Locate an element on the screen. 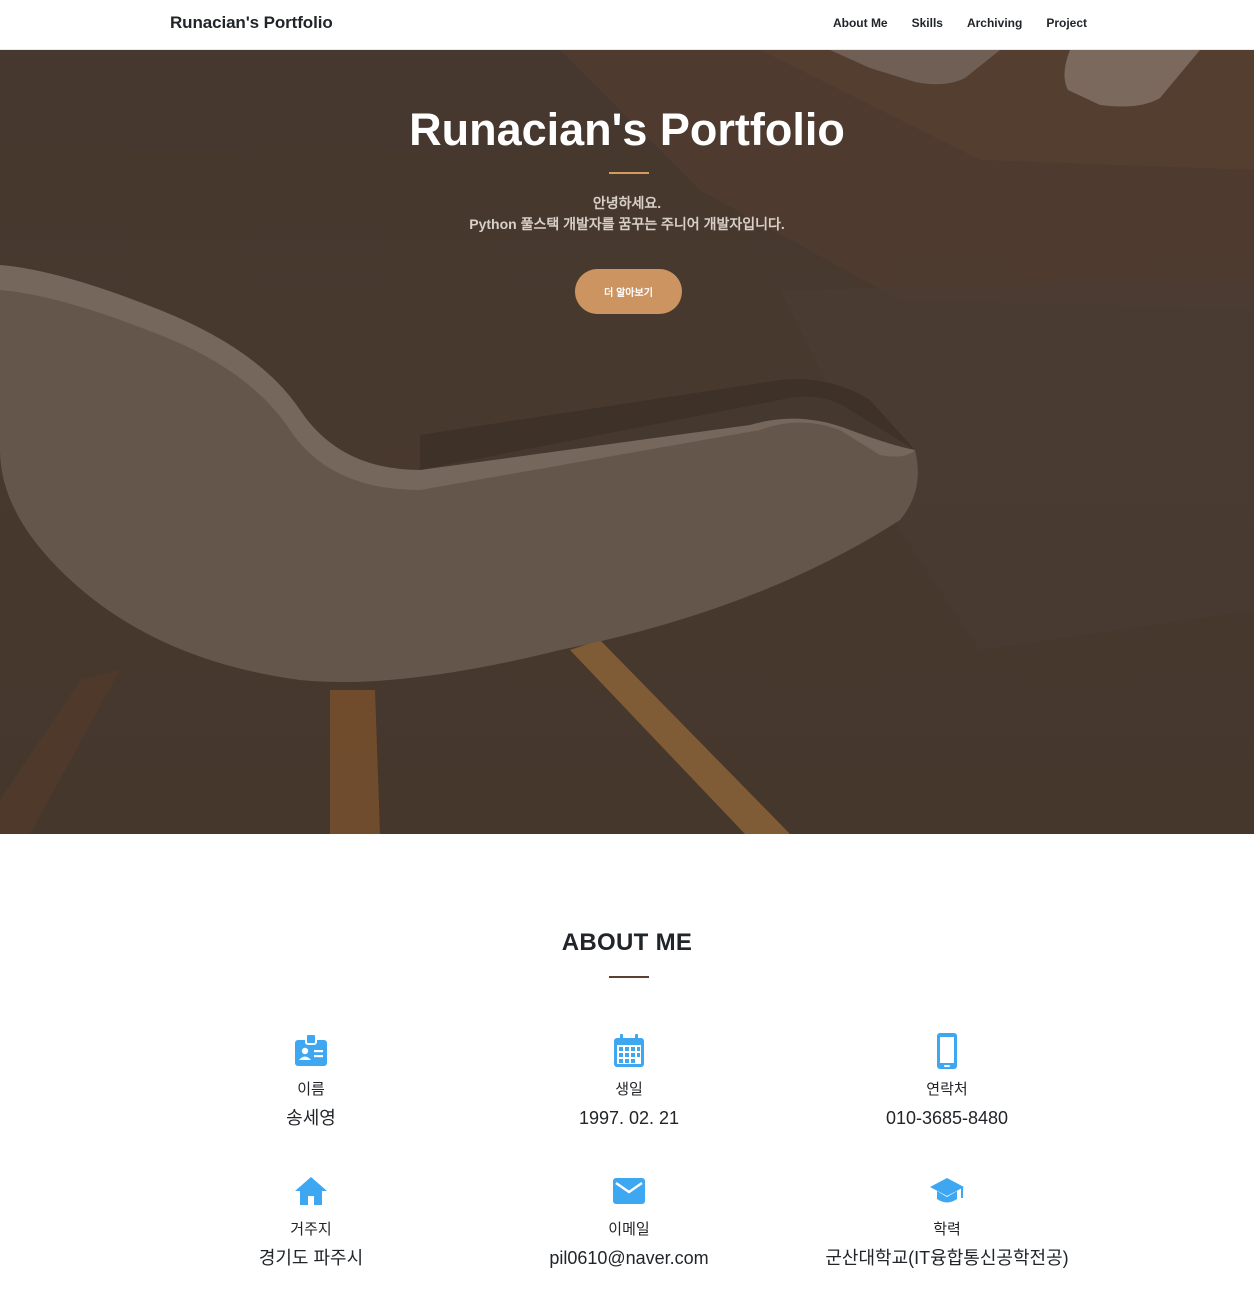  info-label: 생일 is located at coordinates (629, 1089).